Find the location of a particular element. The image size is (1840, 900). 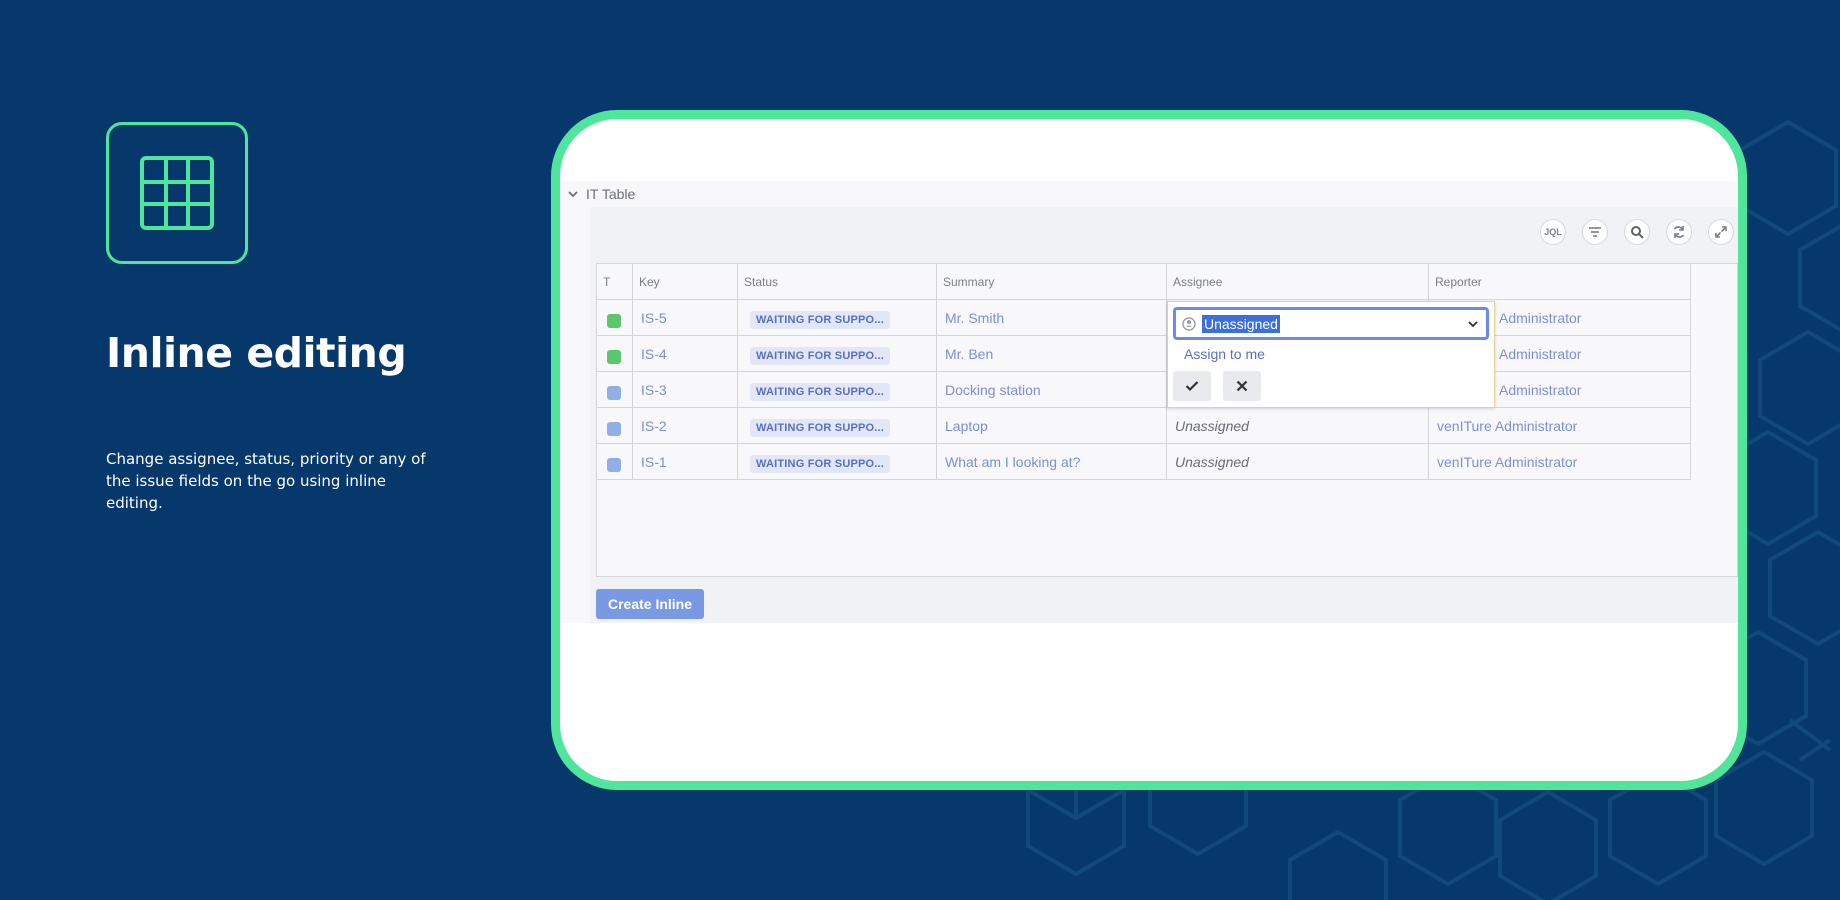

cancel-button is located at coordinates (1242, 386).